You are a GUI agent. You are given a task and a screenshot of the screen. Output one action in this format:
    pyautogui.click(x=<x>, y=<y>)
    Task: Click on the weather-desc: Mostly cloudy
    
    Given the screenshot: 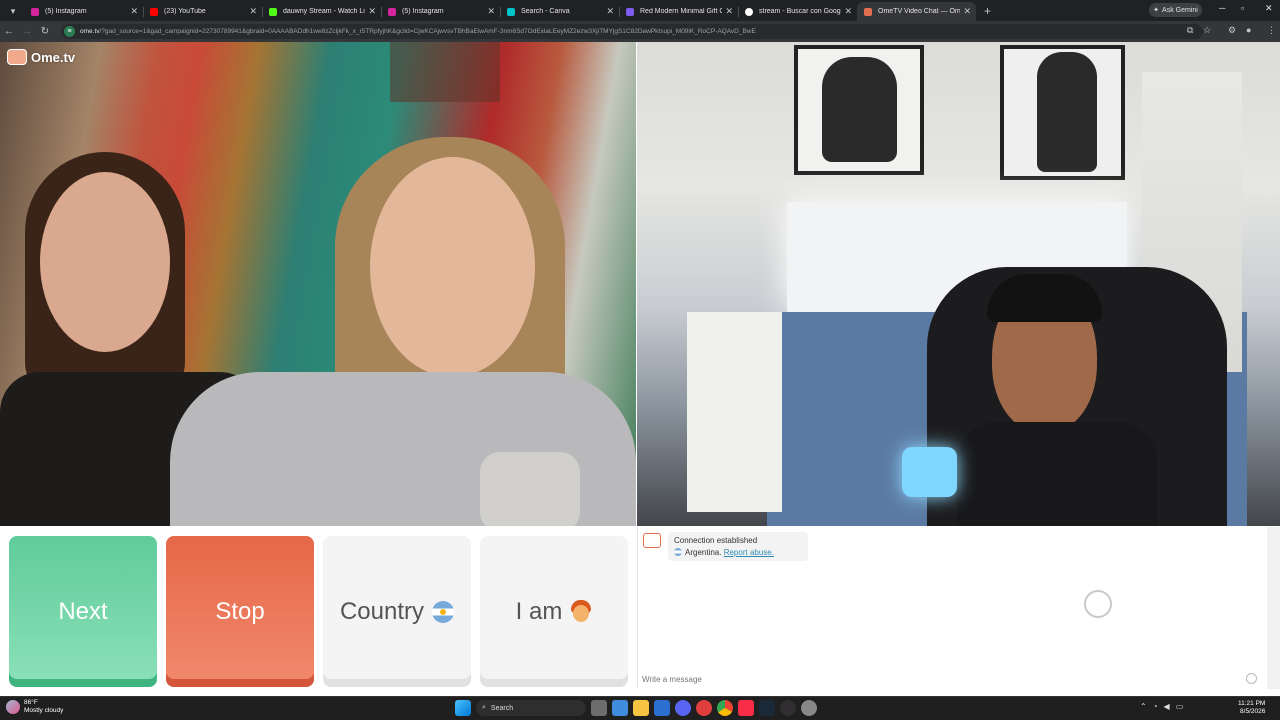 What is the action you would take?
    pyautogui.click(x=44, y=710)
    